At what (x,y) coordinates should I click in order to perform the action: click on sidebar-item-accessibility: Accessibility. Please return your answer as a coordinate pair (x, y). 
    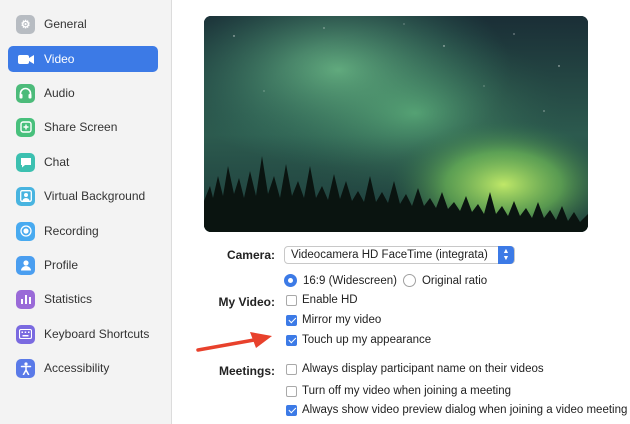
    Looking at the image, I should click on (83, 368).